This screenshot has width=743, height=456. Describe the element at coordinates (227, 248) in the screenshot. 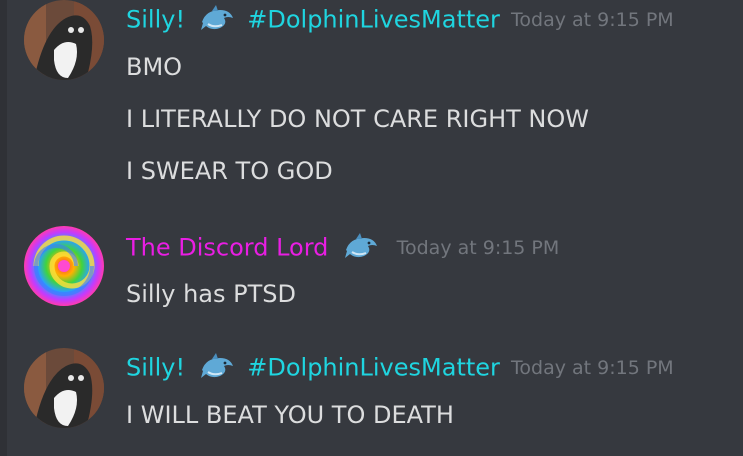

I see `username: The Discord Lord` at that location.